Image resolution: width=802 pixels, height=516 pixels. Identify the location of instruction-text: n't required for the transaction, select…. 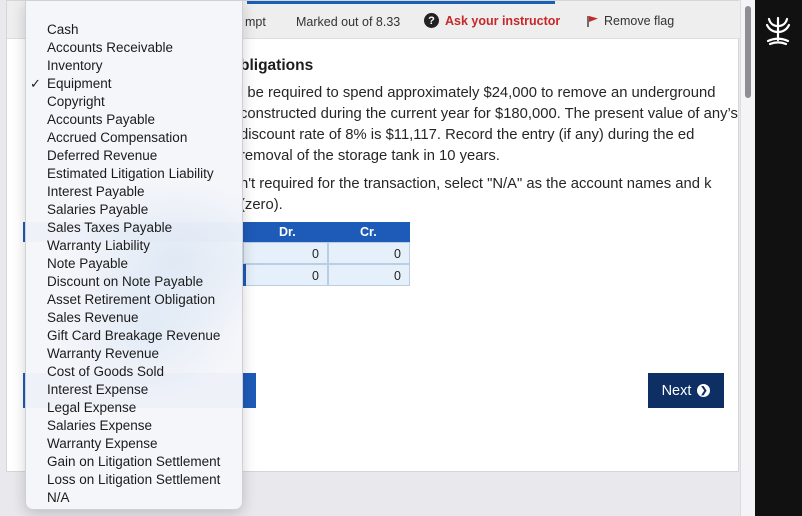
(476, 194).